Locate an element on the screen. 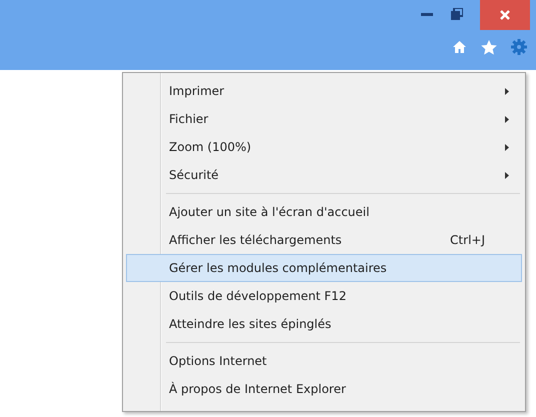 The width and height of the screenshot is (536, 417). menu-item: Gérer les modules complémentaires is located at coordinates (324, 268).